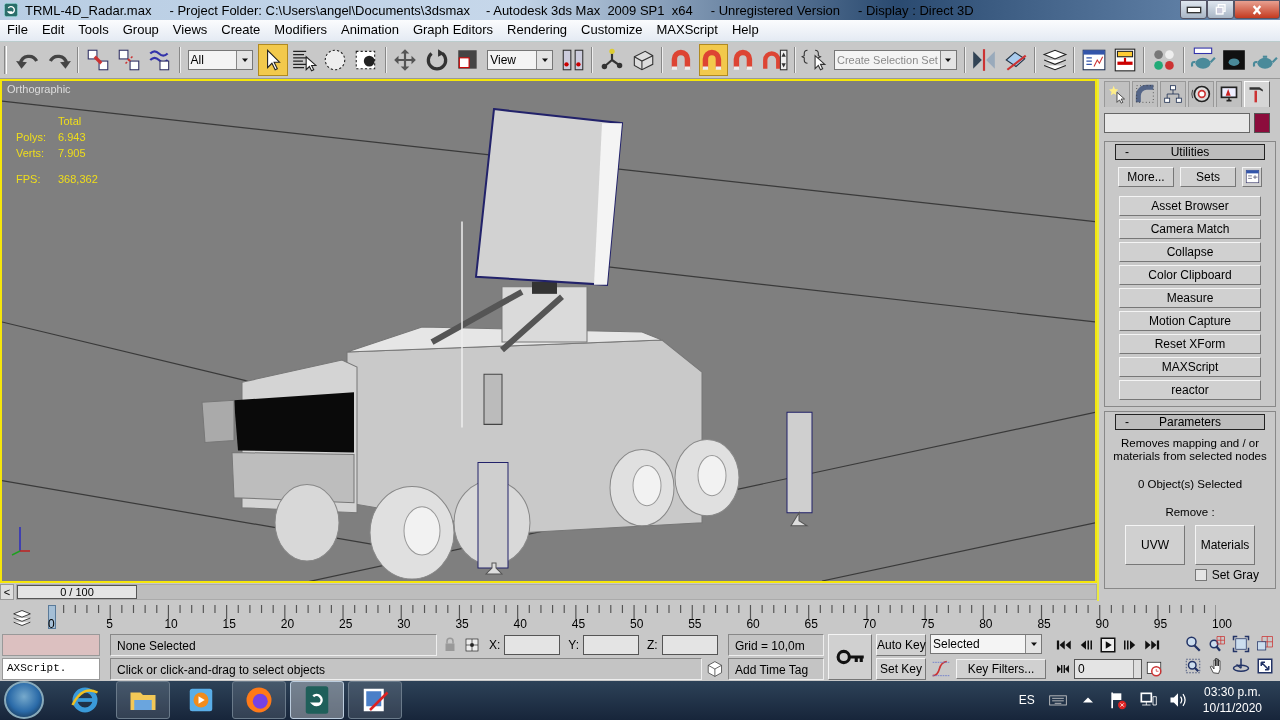 Image resolution: width=1280 pixels, height=720 pixels. What do you see at coordinates (17, 30) in the screenshot?
I see `menu-item: File` at bounding box center [17, 30].